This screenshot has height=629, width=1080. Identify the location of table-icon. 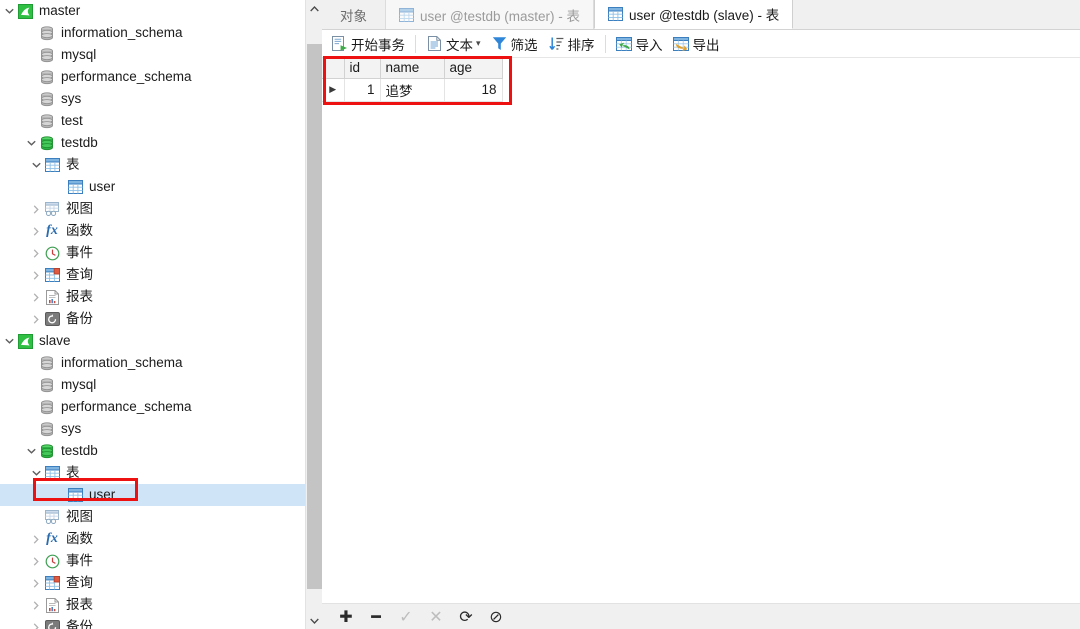
(75, 495).